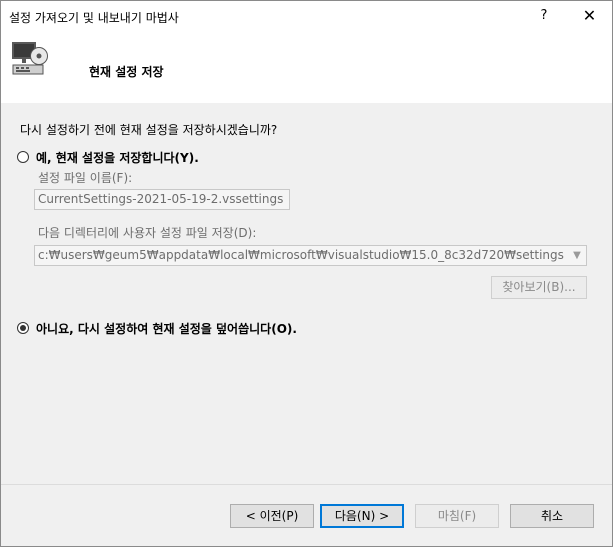 The width and height of the screenshot is (613, 547). What do you see at coordinates (589, 16) in the screenshot?
I see `close-button: ✕` at bounding box center [589, 16].